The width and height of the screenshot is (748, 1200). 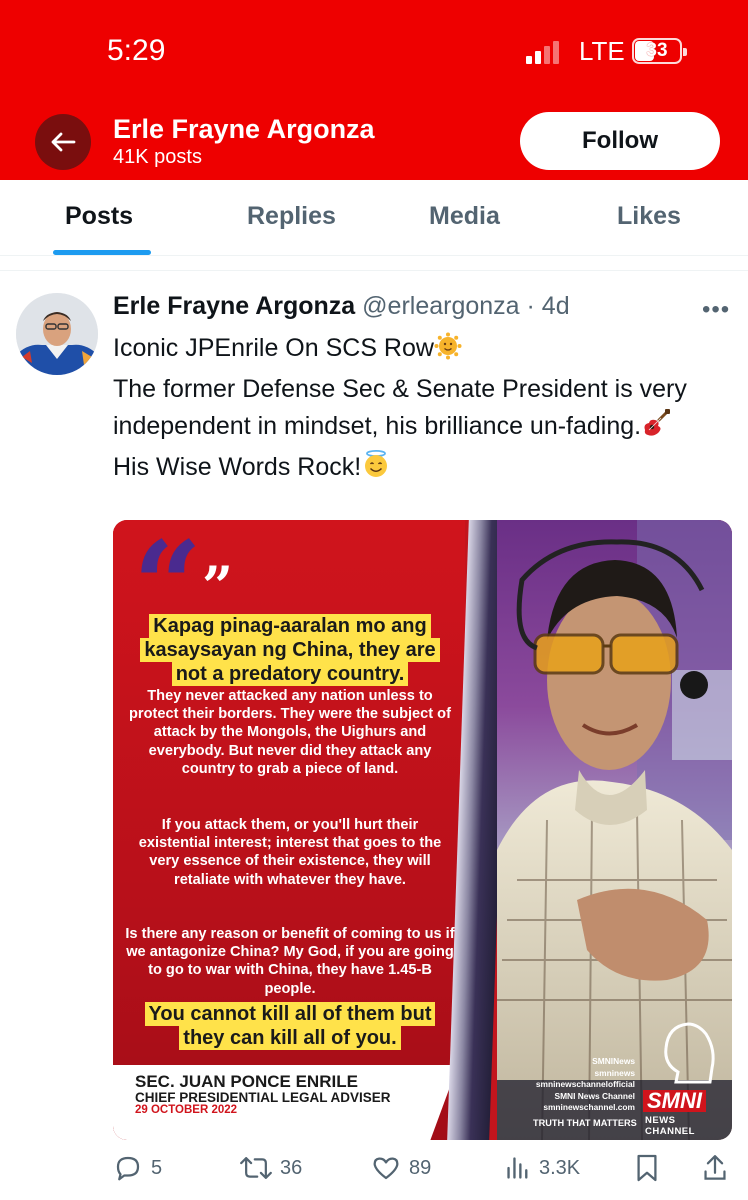 What do you see at coordinates (157, 157) in the screenshot?
I see `post-count: 41K posts` at bounding box center [157, 157].